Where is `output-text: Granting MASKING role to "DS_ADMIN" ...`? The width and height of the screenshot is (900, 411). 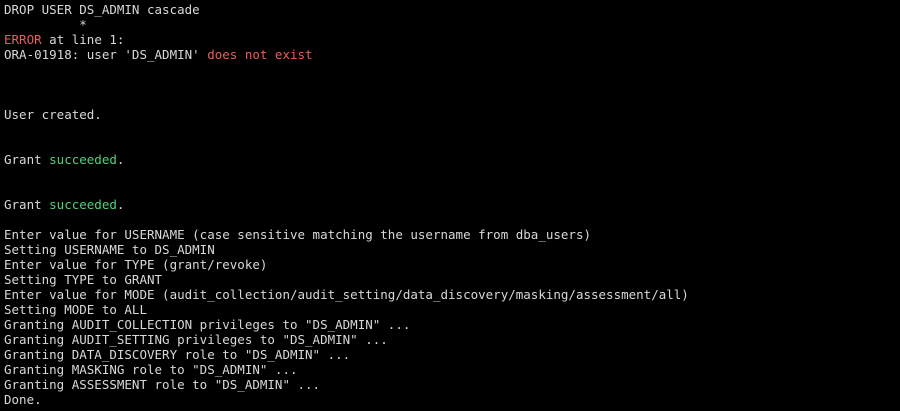
output-text: Granting MASKING role to "DS_ADMIN" ... is located at coordinates (151, 369).